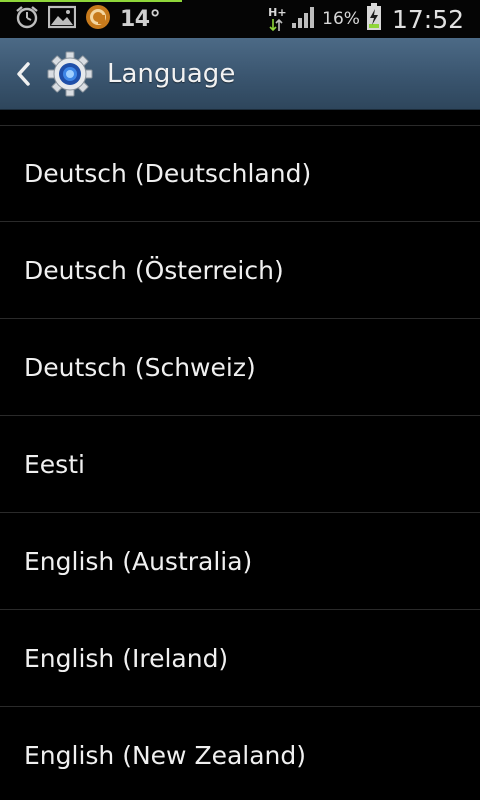 This screenshot has height=800, width=480. I want to click on language-item-label: Deutsch (Schweiz), so click(140, 367).